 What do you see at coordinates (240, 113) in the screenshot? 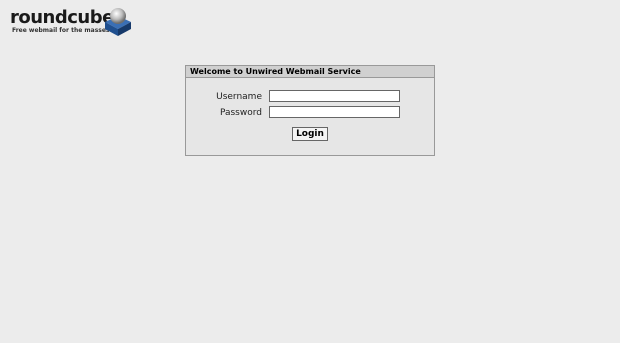
I see `password-label: Password` at bounding box center [240, 113].